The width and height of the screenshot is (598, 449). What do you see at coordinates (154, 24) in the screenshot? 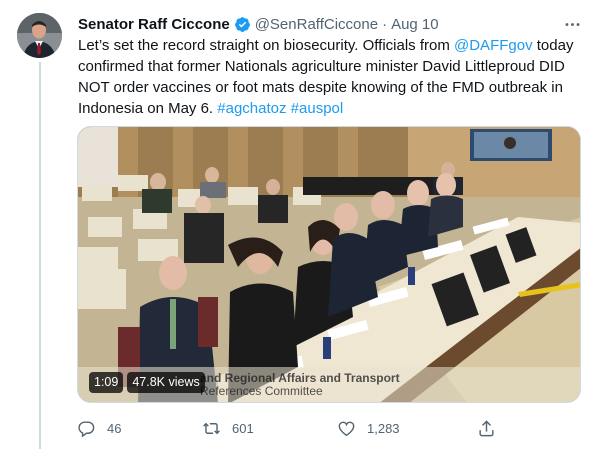
I see `author-name: Senator Raff Ciccone` at bounding box center [154, 24].